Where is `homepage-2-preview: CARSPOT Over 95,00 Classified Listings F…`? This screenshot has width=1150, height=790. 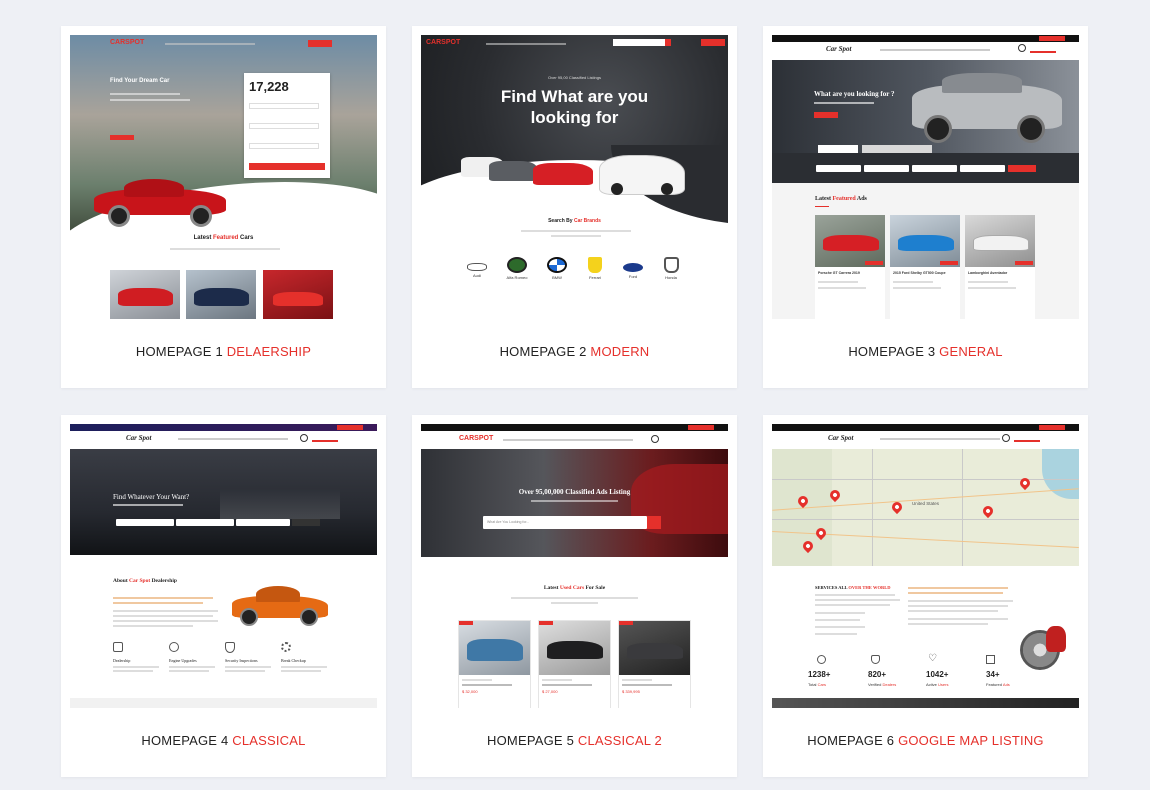 homepage-2-preview: CARSPOT Over 95,00 Classified Listings F… is located at coordinates (574, 177).